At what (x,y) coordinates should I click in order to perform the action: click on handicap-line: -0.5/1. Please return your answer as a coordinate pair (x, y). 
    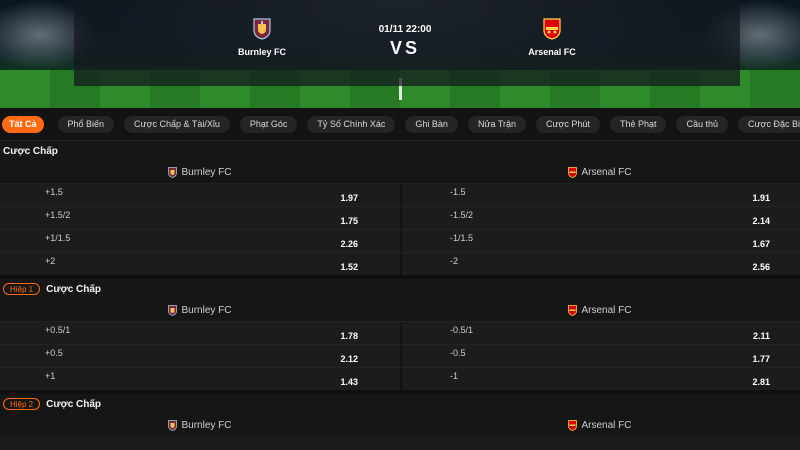
    Looking at the image, I should click on (462, 330).